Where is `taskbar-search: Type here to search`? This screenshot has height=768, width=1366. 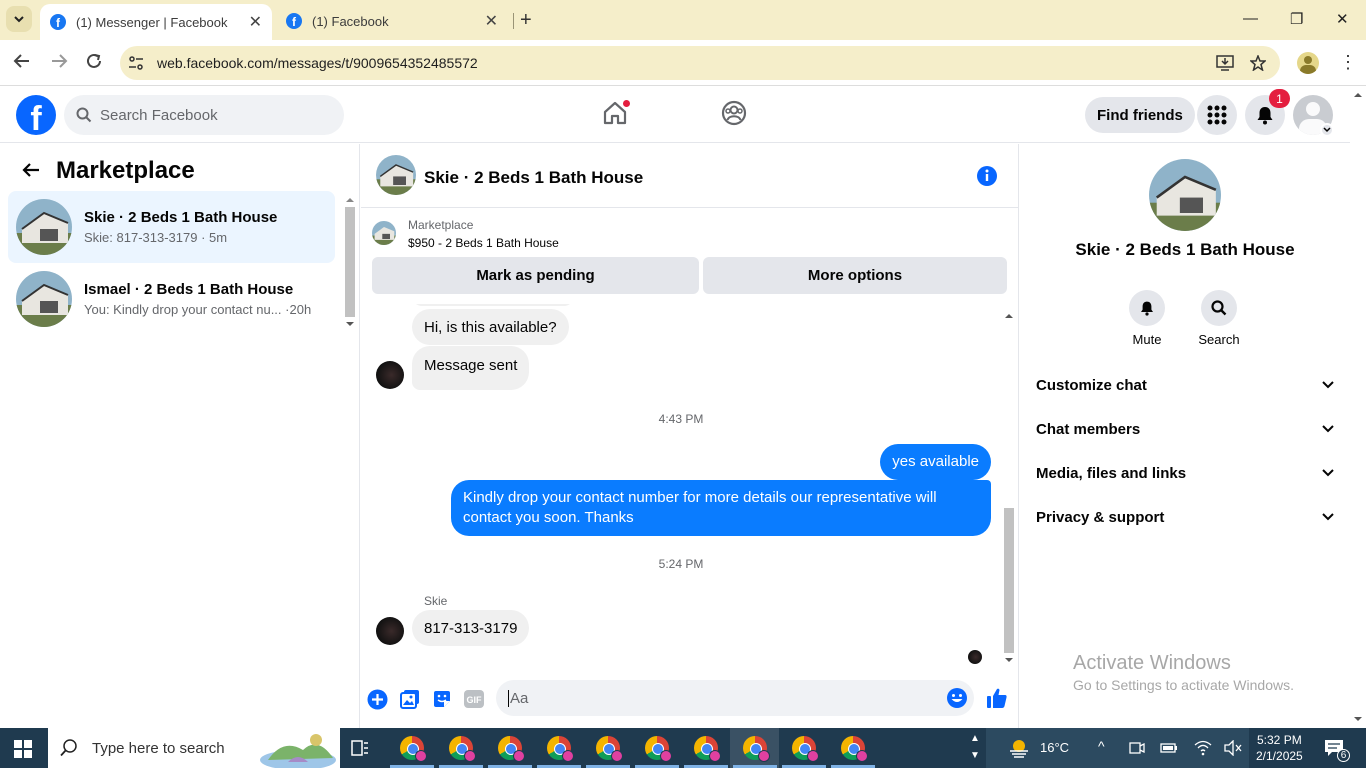 taskbar-search: Type here to search is located at coordinates (194, 748).